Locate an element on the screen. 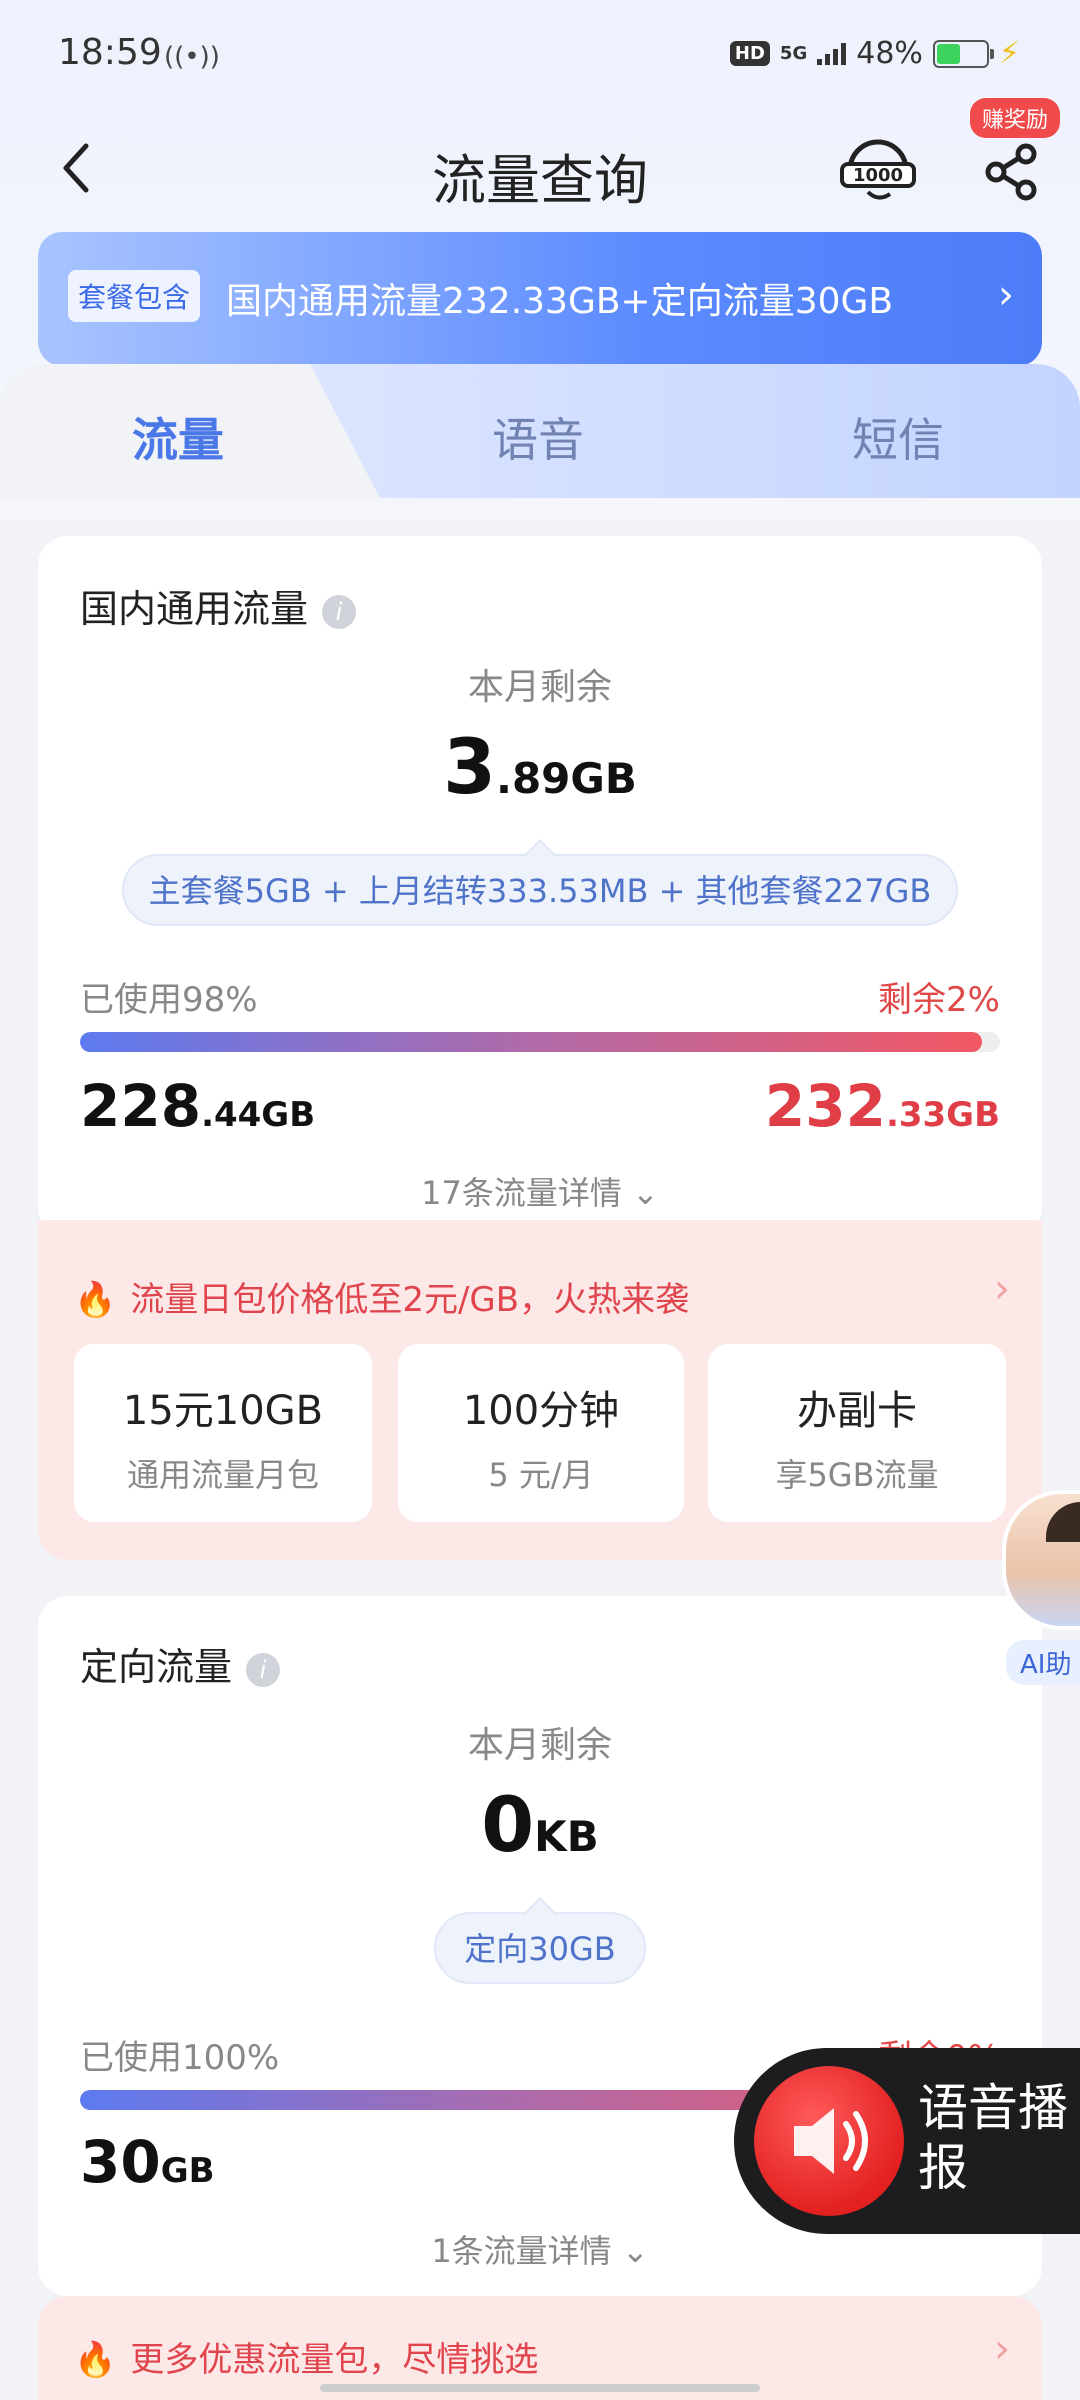 The image size is (1080, 2400). general-data-title: 国内通用流量 i is located at coordinates (218, 605).